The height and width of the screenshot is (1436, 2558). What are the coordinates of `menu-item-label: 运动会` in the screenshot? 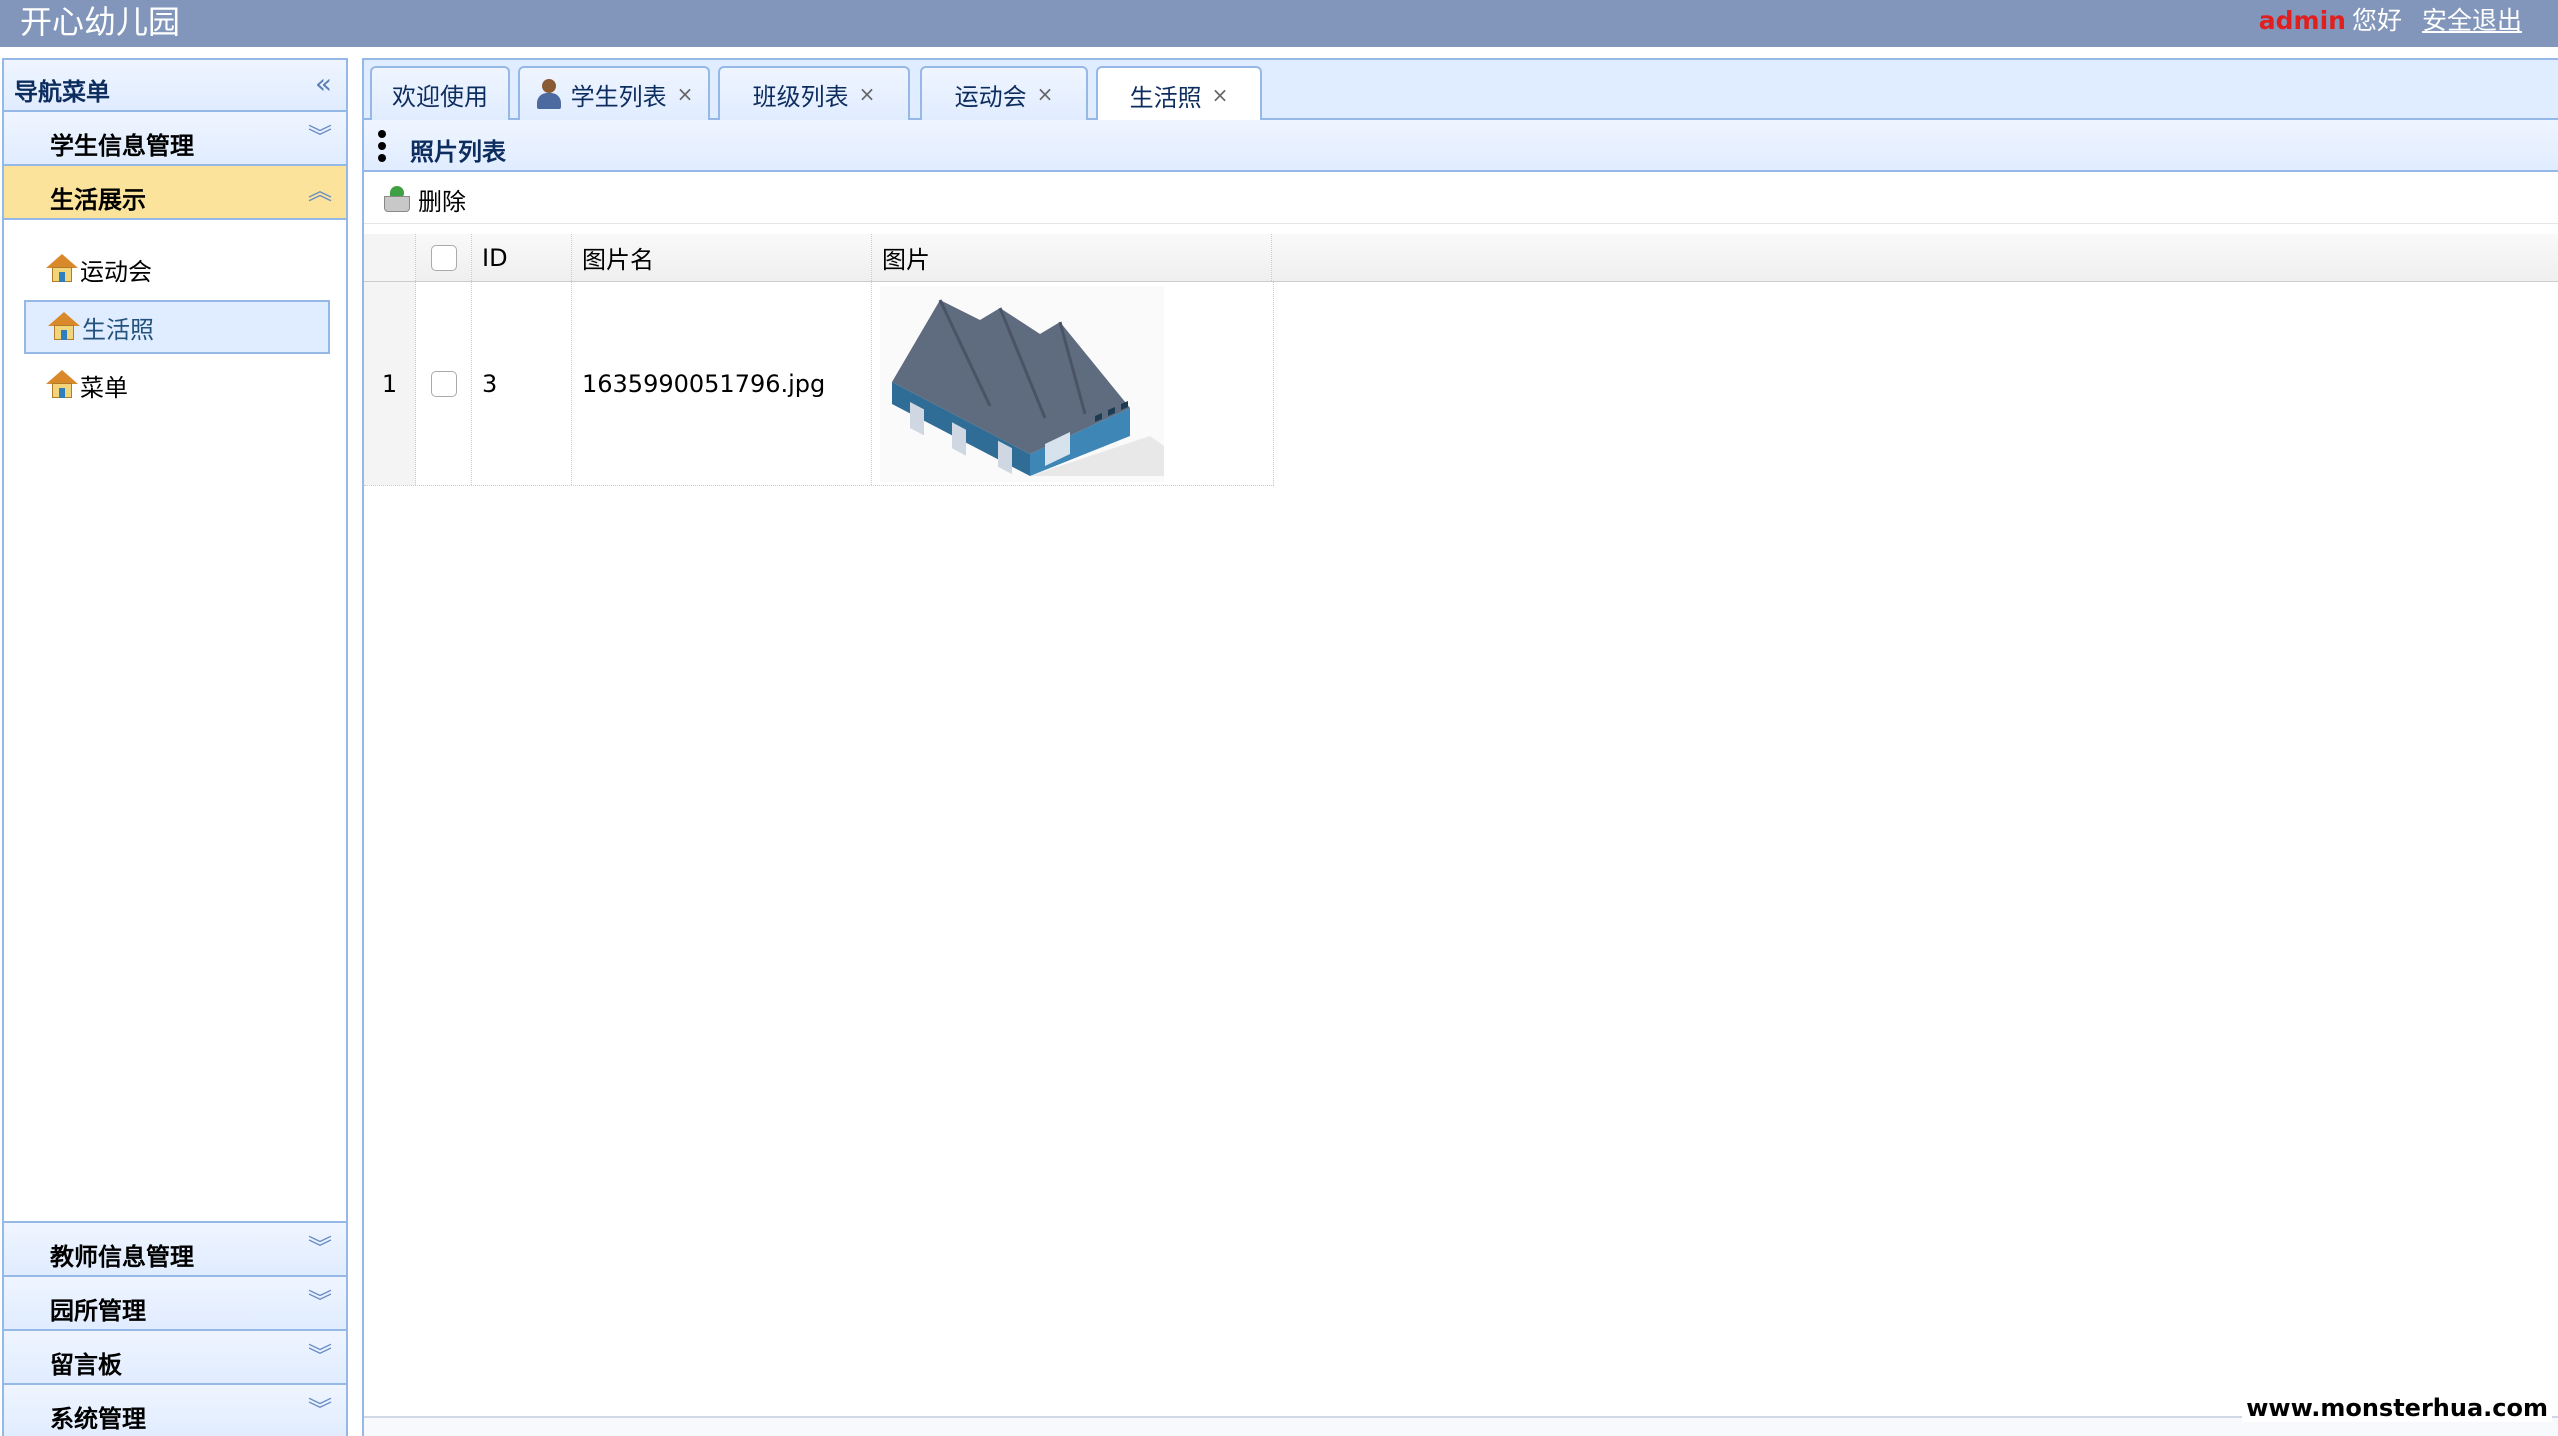 It's located at (116, 271).